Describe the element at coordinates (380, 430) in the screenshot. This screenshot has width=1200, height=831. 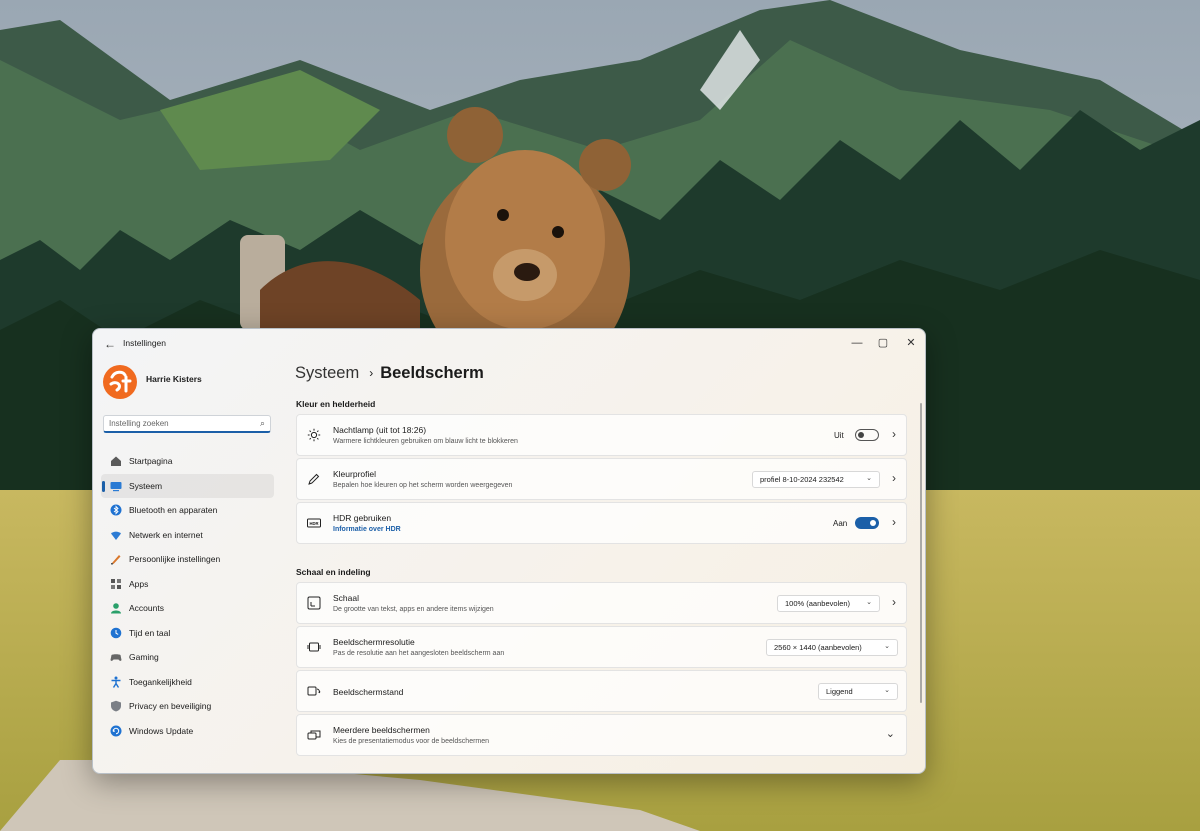
I see `nightlight-title: Nachtlamp (uit tot 18:26)` at that location.